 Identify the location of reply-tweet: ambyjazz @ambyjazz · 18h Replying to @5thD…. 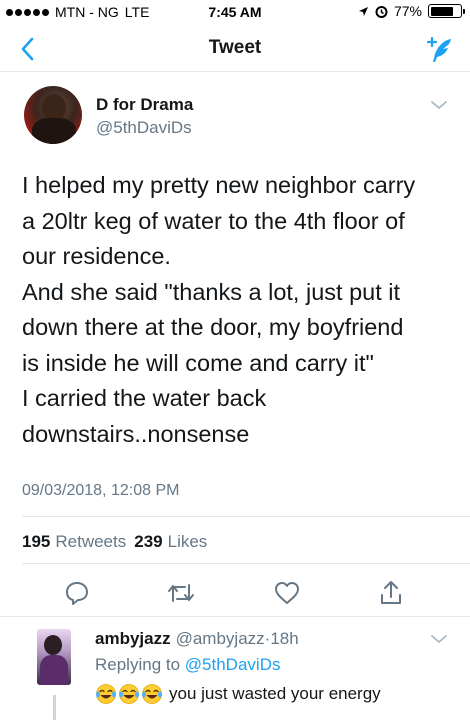
(235, 668).